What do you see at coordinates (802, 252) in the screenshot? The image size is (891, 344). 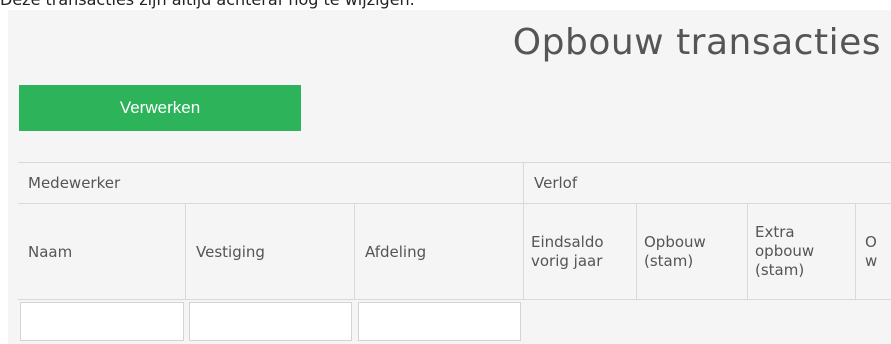 I see `column-header-extra-opbouw-stam: Extra opbouw (stam)` at bounding box center [802, 252].